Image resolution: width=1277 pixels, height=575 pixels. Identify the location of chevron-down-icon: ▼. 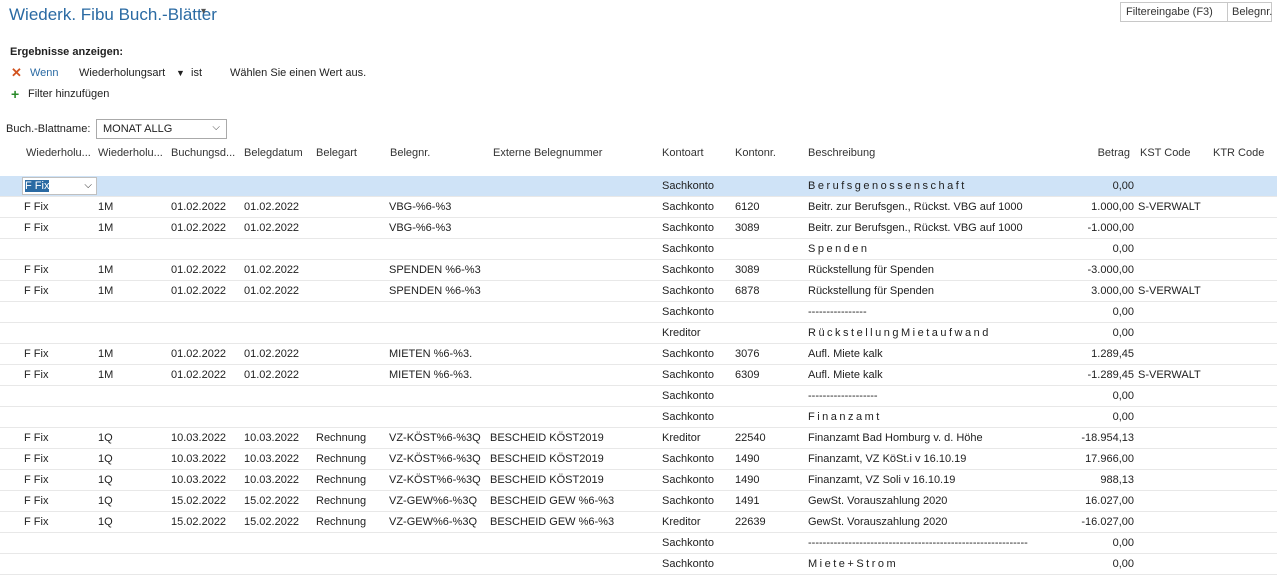
(180, 73).